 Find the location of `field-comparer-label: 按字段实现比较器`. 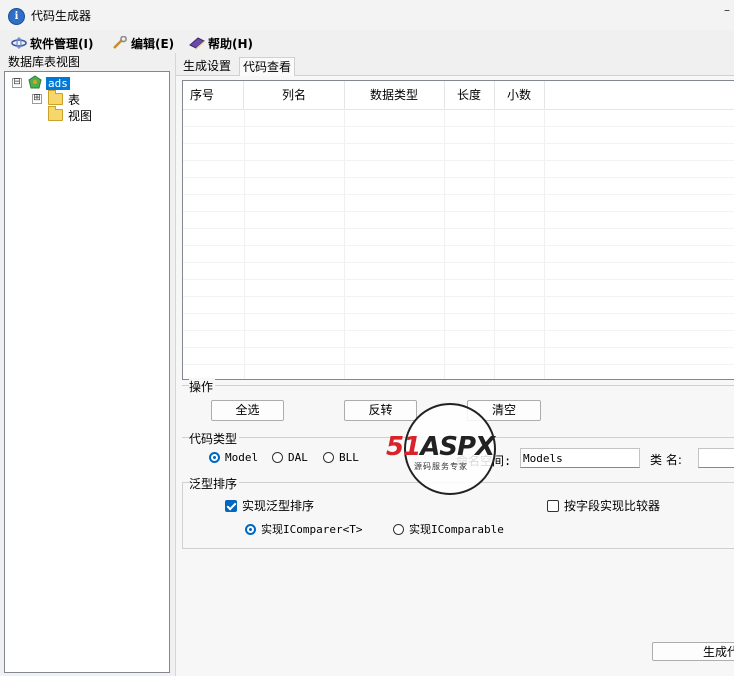

field-comparer-label: 按字段实现比较器 is located at coordinates (612, 506).